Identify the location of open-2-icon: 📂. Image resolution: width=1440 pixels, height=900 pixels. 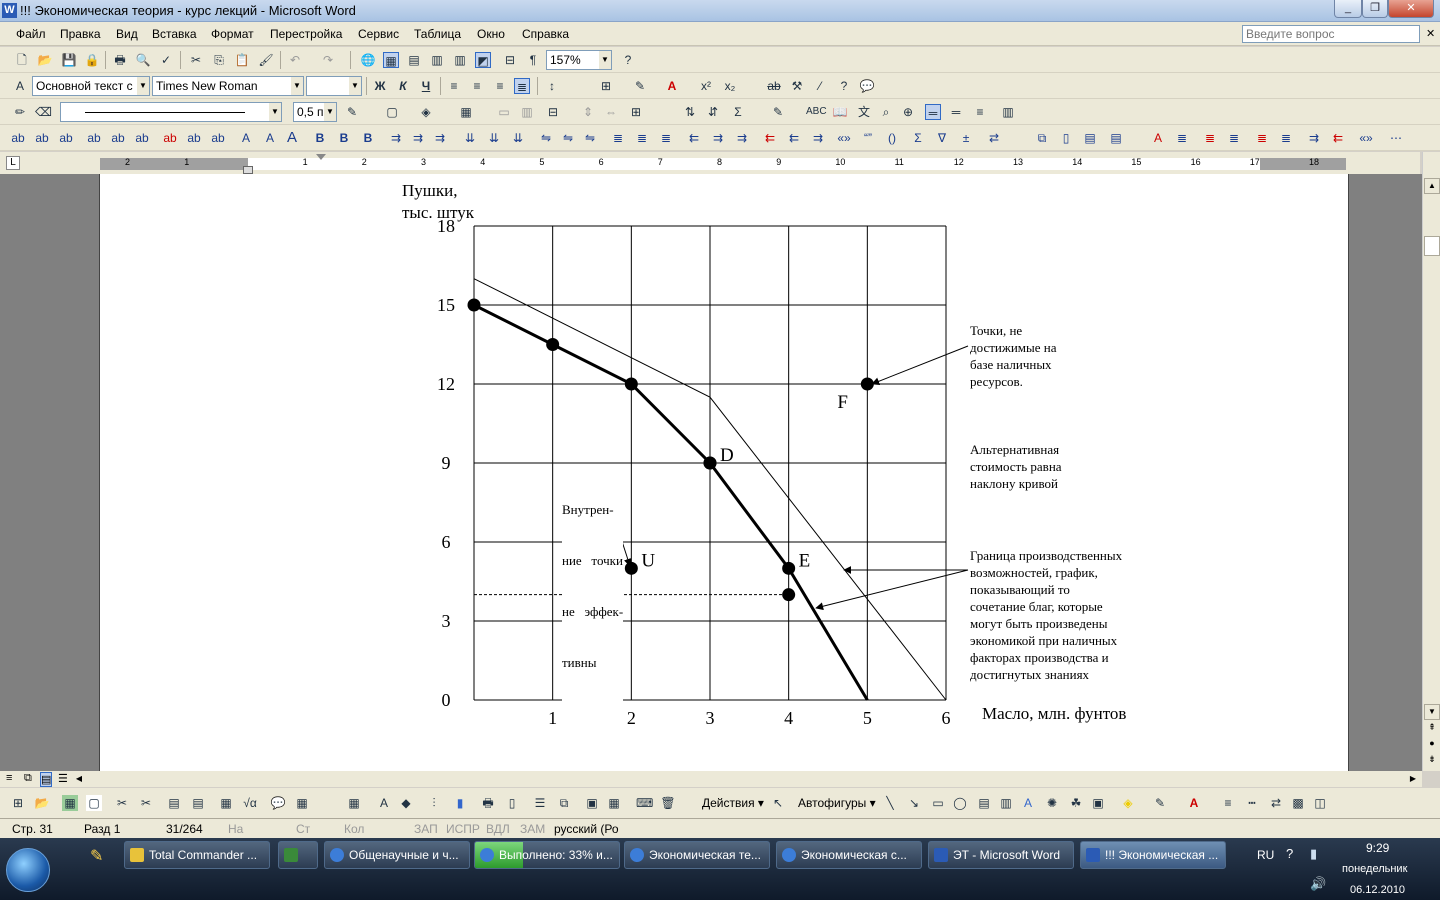
(42, 803).